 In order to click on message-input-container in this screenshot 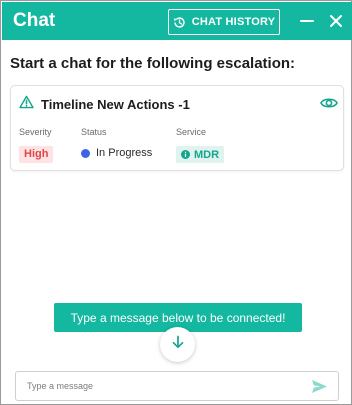, I will do `click(177, 386)`.